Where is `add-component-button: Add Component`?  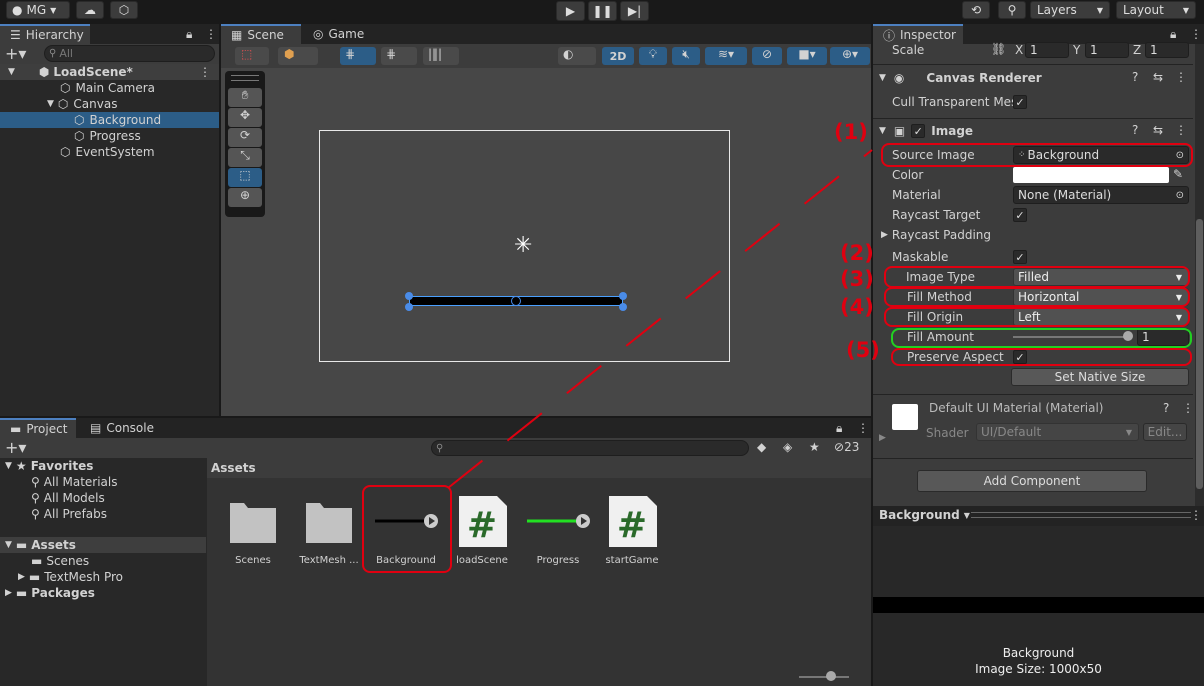 add-component-button: Add Component is located at coordinates (1032, 481).